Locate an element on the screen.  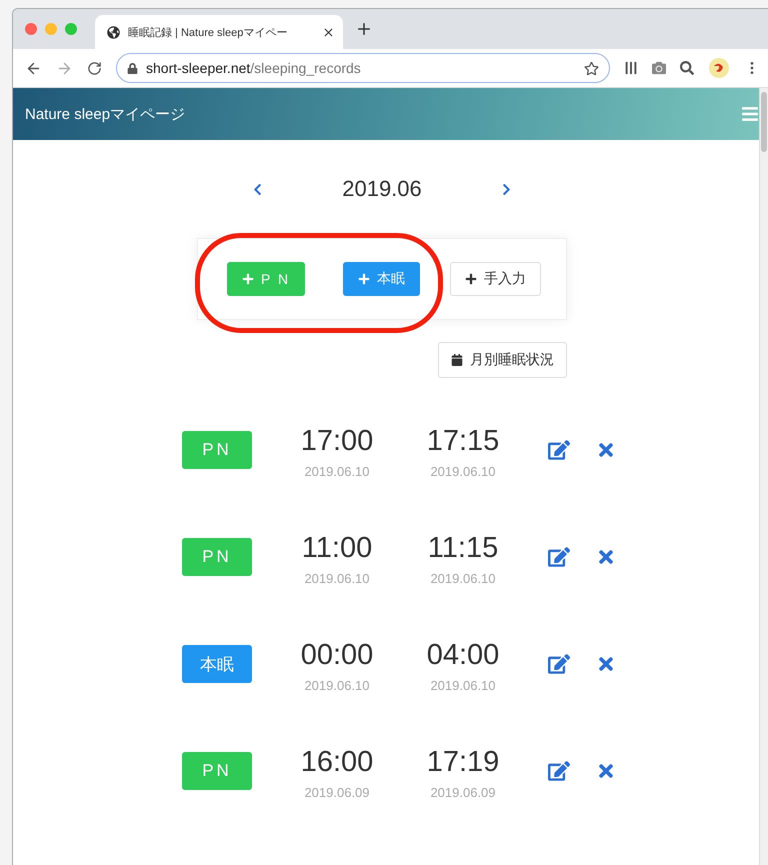
calendar-icon is located at coordinates (457, 360).